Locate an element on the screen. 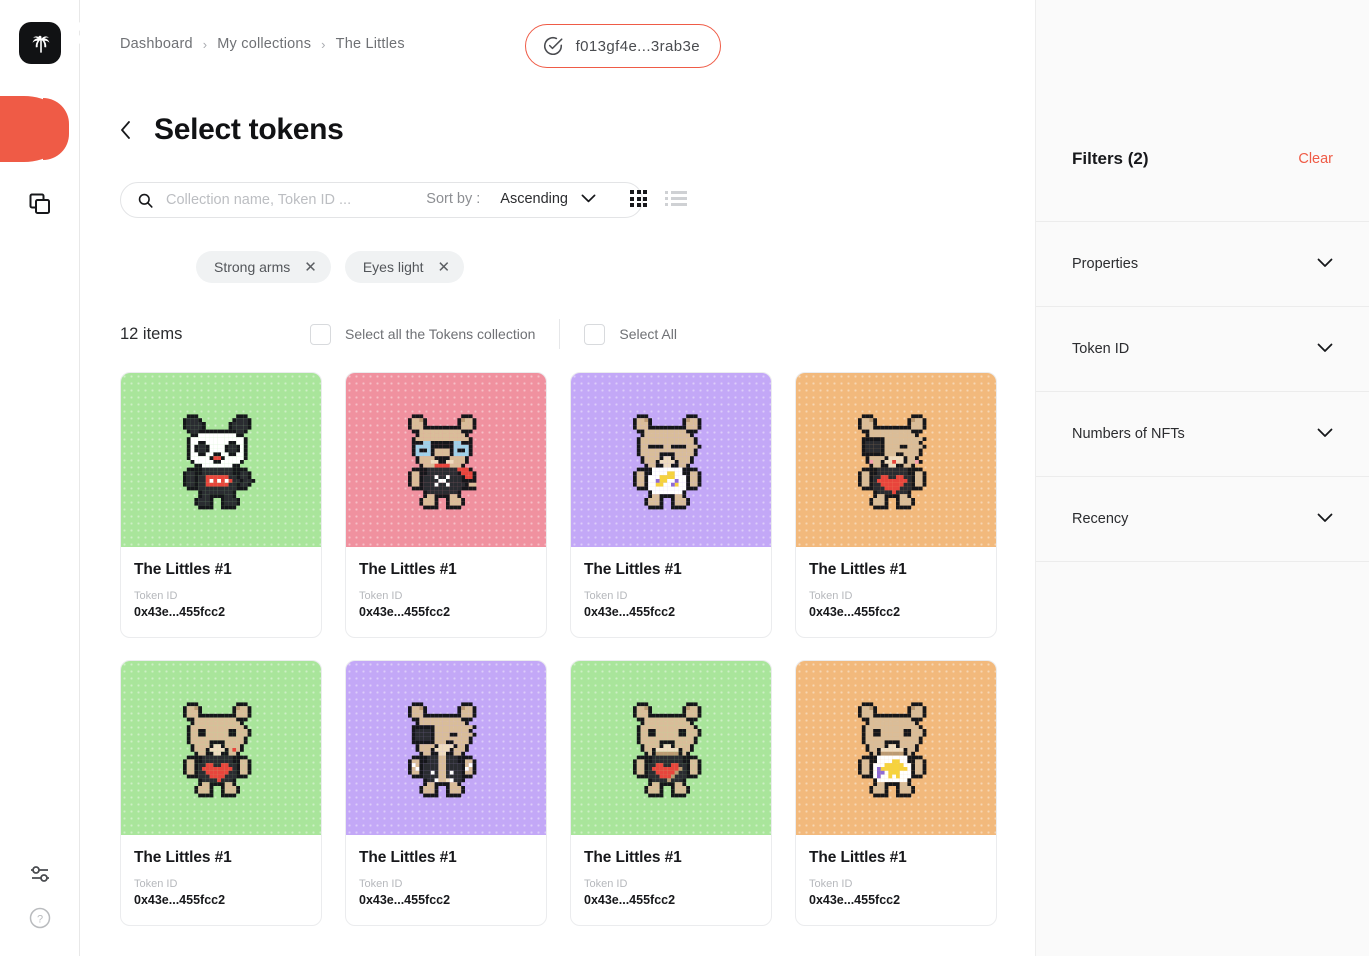 The height and width of the screenshot is (956, 1369). select-all-label: Select All is located at coordinates (648, 334).